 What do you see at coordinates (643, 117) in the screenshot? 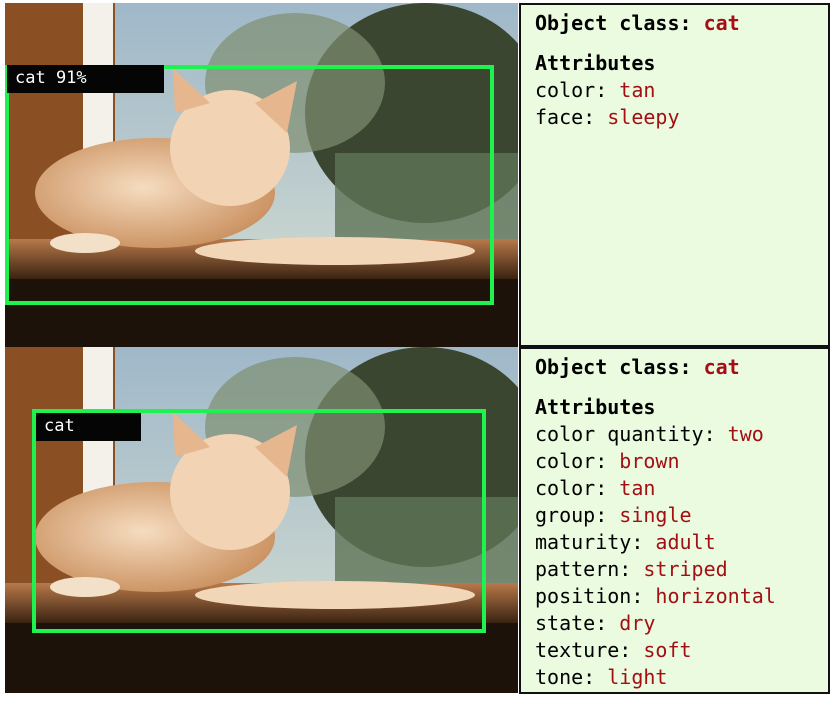
I see `attribute-value: sleepy` at bounding box center [643, 117].